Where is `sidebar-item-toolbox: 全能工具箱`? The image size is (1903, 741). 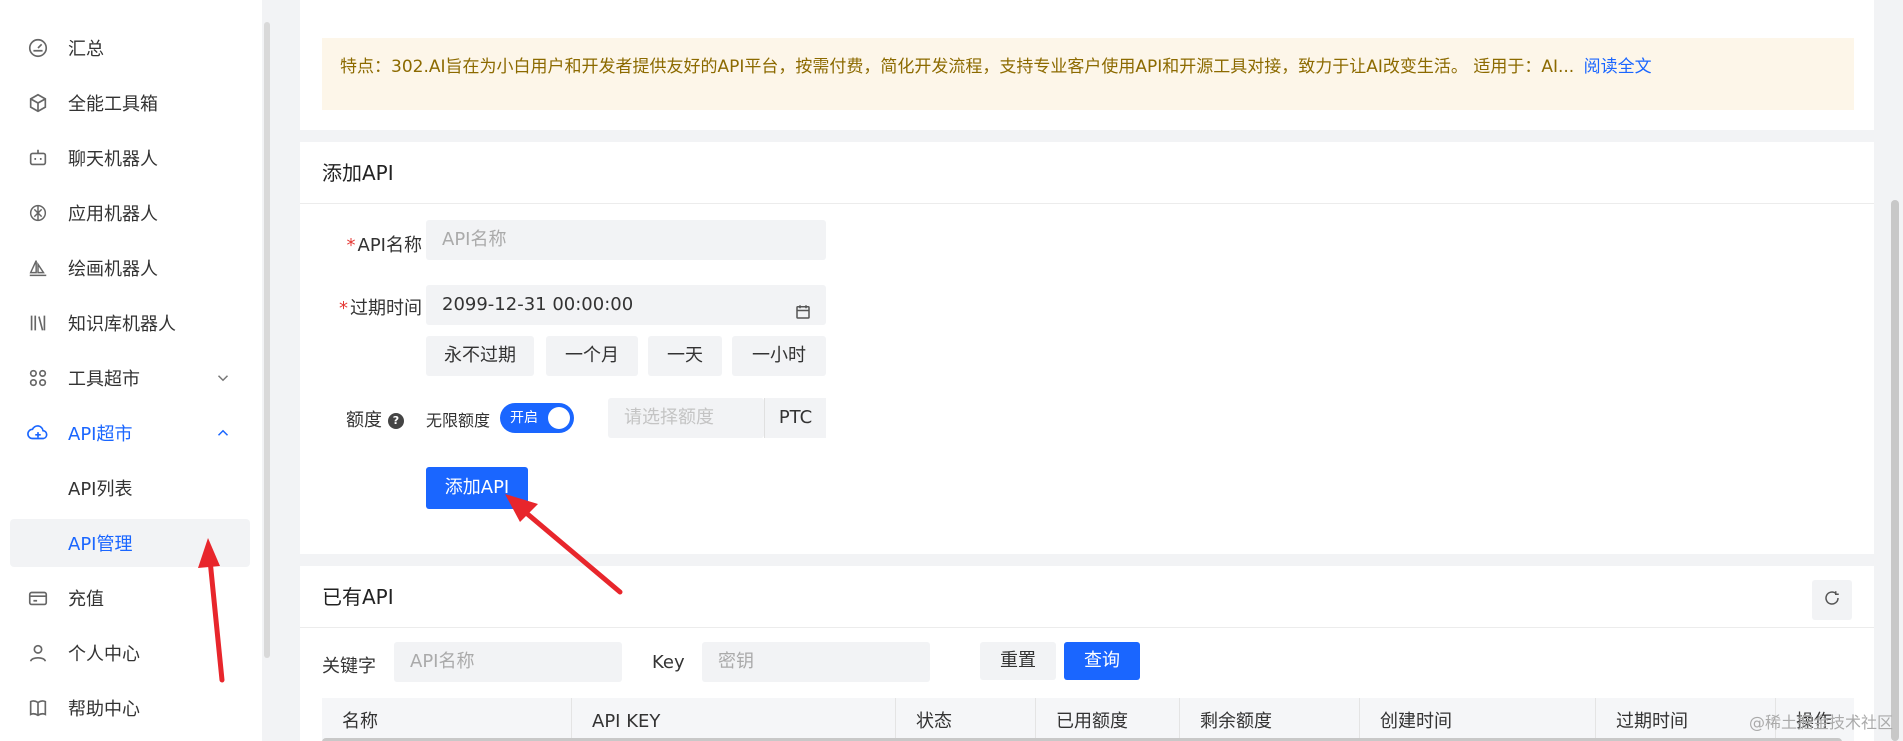 sidebar-item-toolbox: 全能工具箱 is located at coordinates (130, 103).